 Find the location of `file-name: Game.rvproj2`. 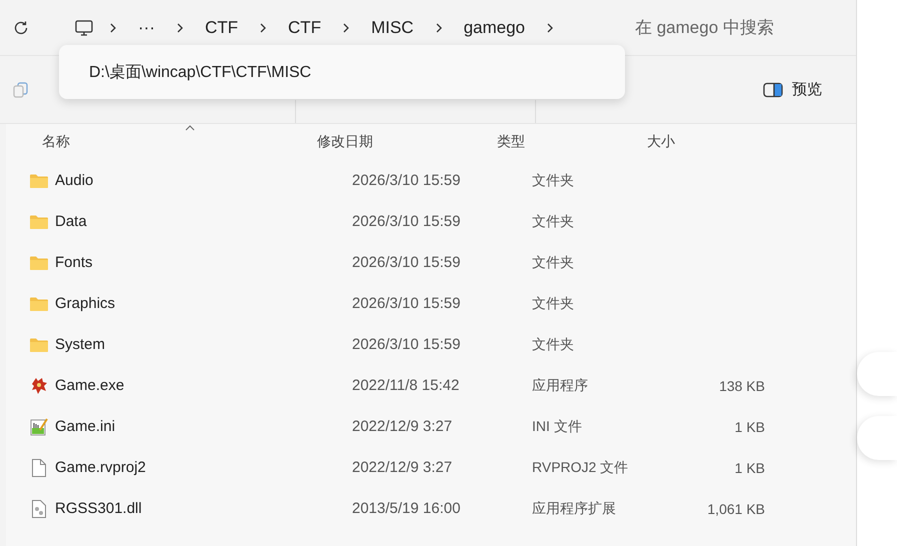

file-name: Game.rvproj2 is located at coordinates (100, 467).